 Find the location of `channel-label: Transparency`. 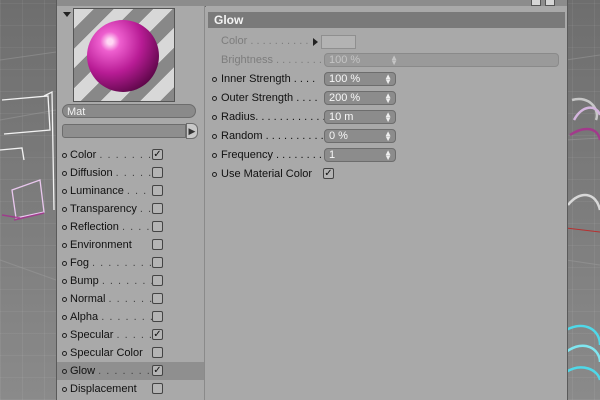

channel-label: Transparency is located at coordinates (103, 209).